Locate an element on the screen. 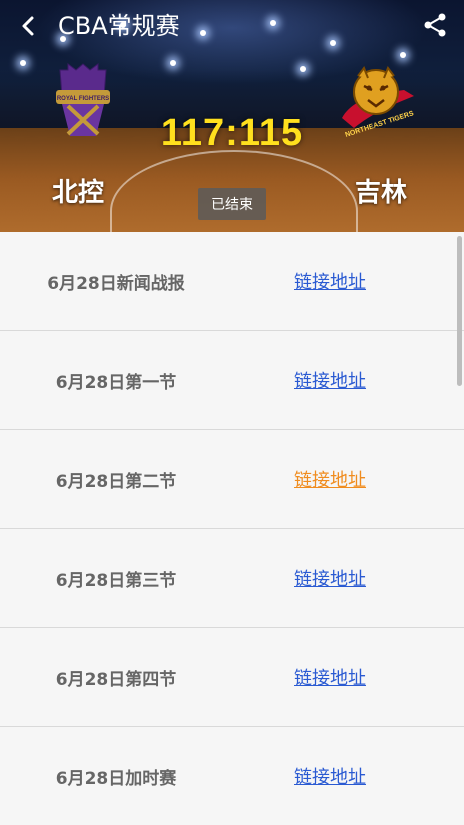 This screenshot has width=464, height=825. away-team-name: 吉林 is located at coordinates (381, 193).